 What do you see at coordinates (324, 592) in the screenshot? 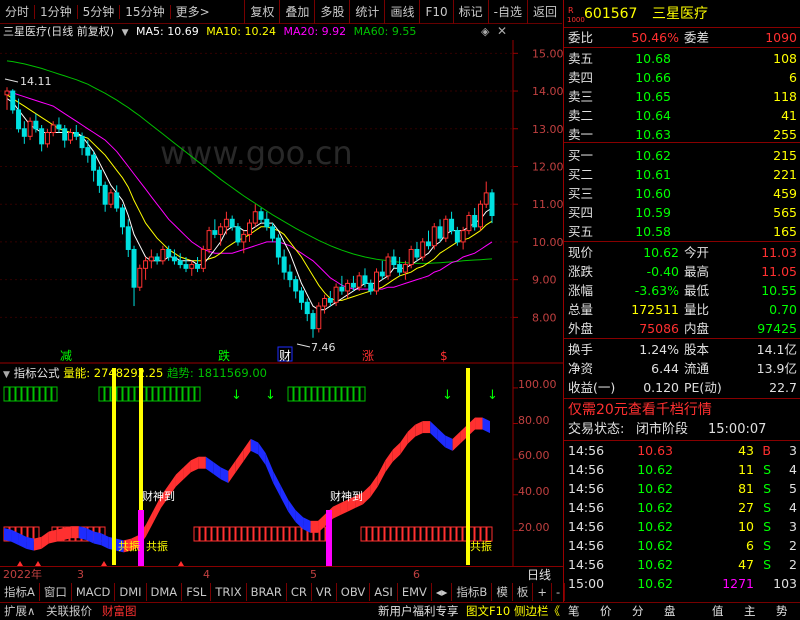
I see `tab-vr: VR` at bounding box center [324, 592].